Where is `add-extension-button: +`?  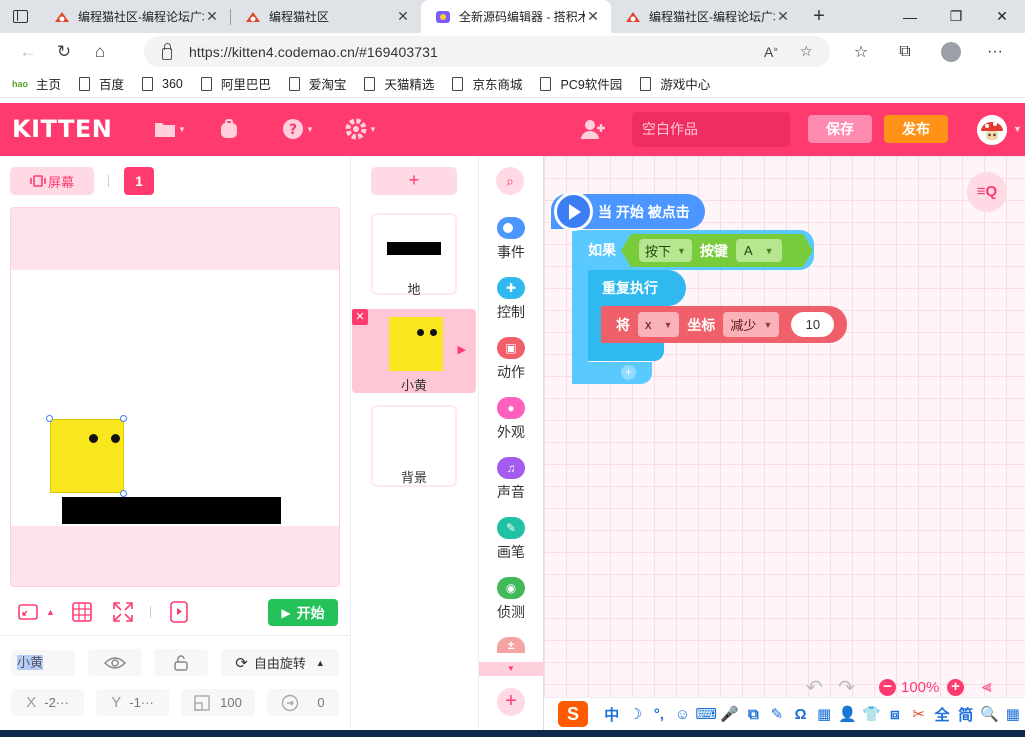
add-extension-button: + is located at coordinates (511, 702).